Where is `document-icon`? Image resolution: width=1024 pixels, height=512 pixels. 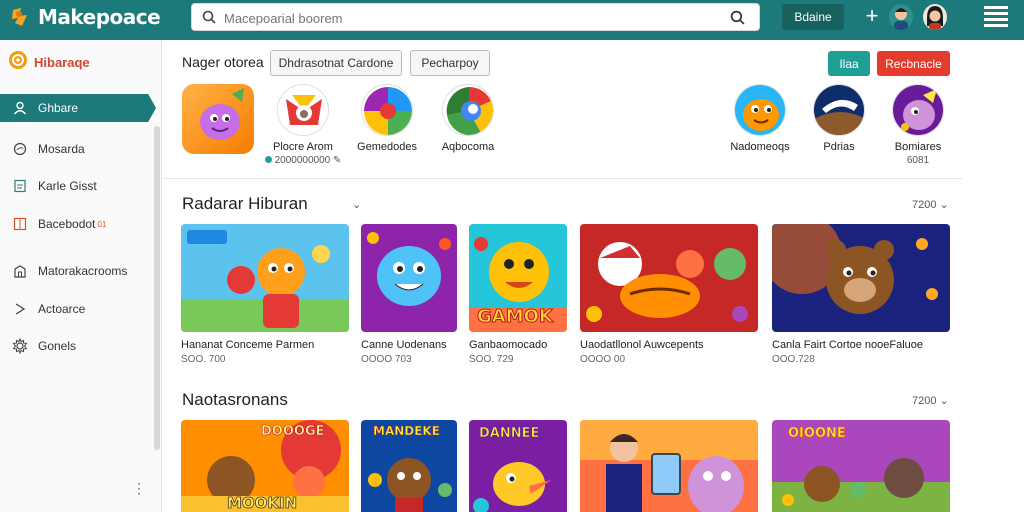 document-icon is located at coordinates (20, 186).